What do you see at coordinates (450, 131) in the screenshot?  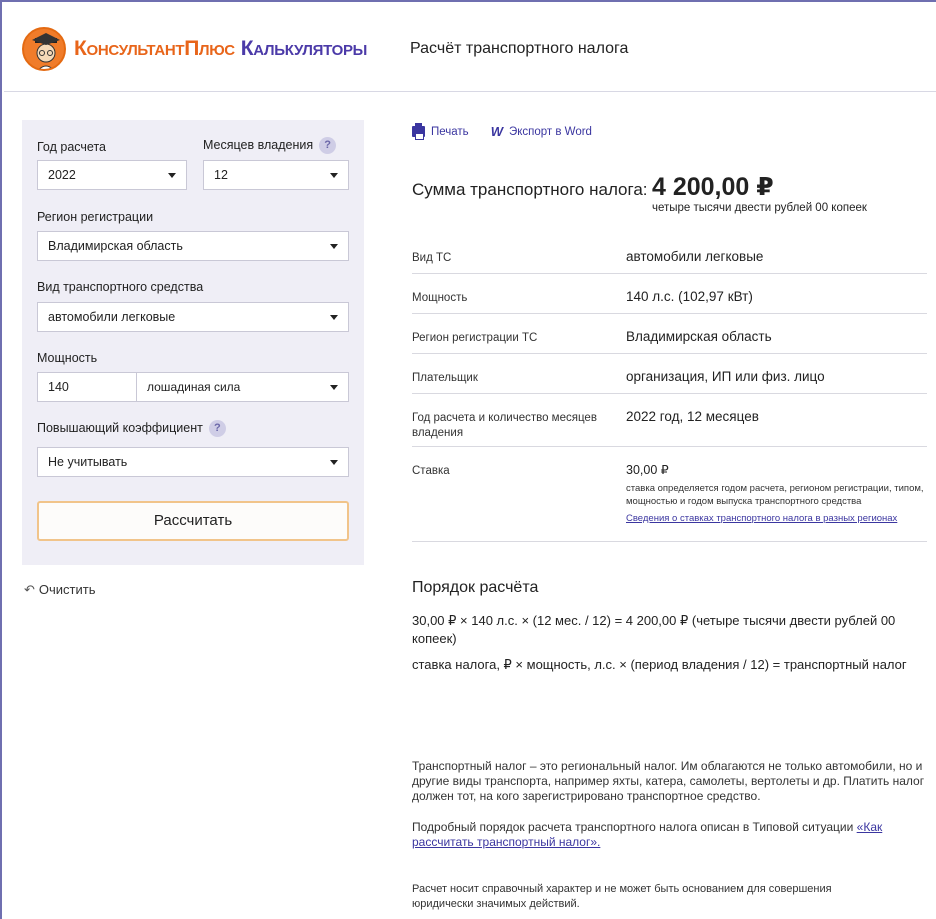 I see `print-label: Печать` at bounding box center [450, 131].